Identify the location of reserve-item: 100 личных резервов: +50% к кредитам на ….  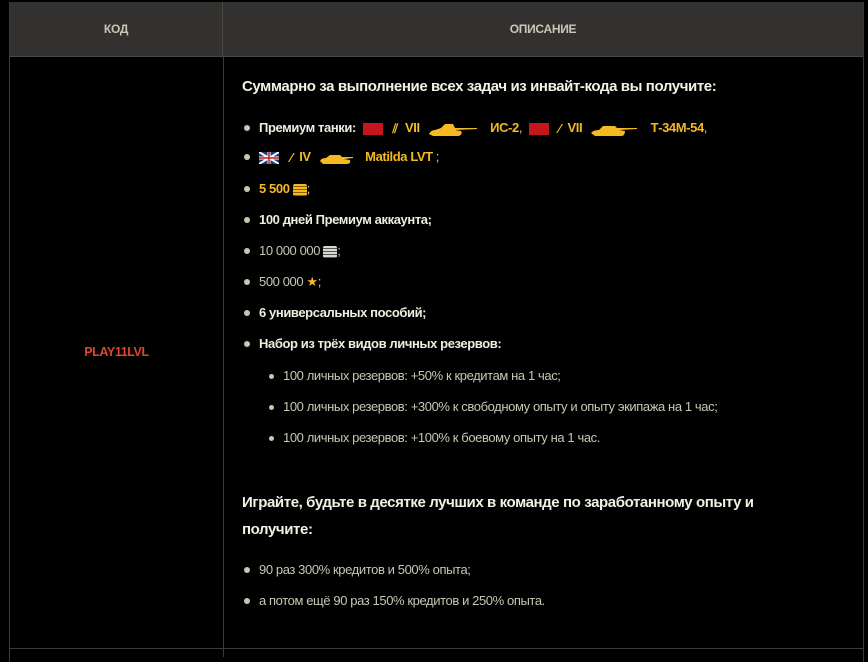
(415, 375).